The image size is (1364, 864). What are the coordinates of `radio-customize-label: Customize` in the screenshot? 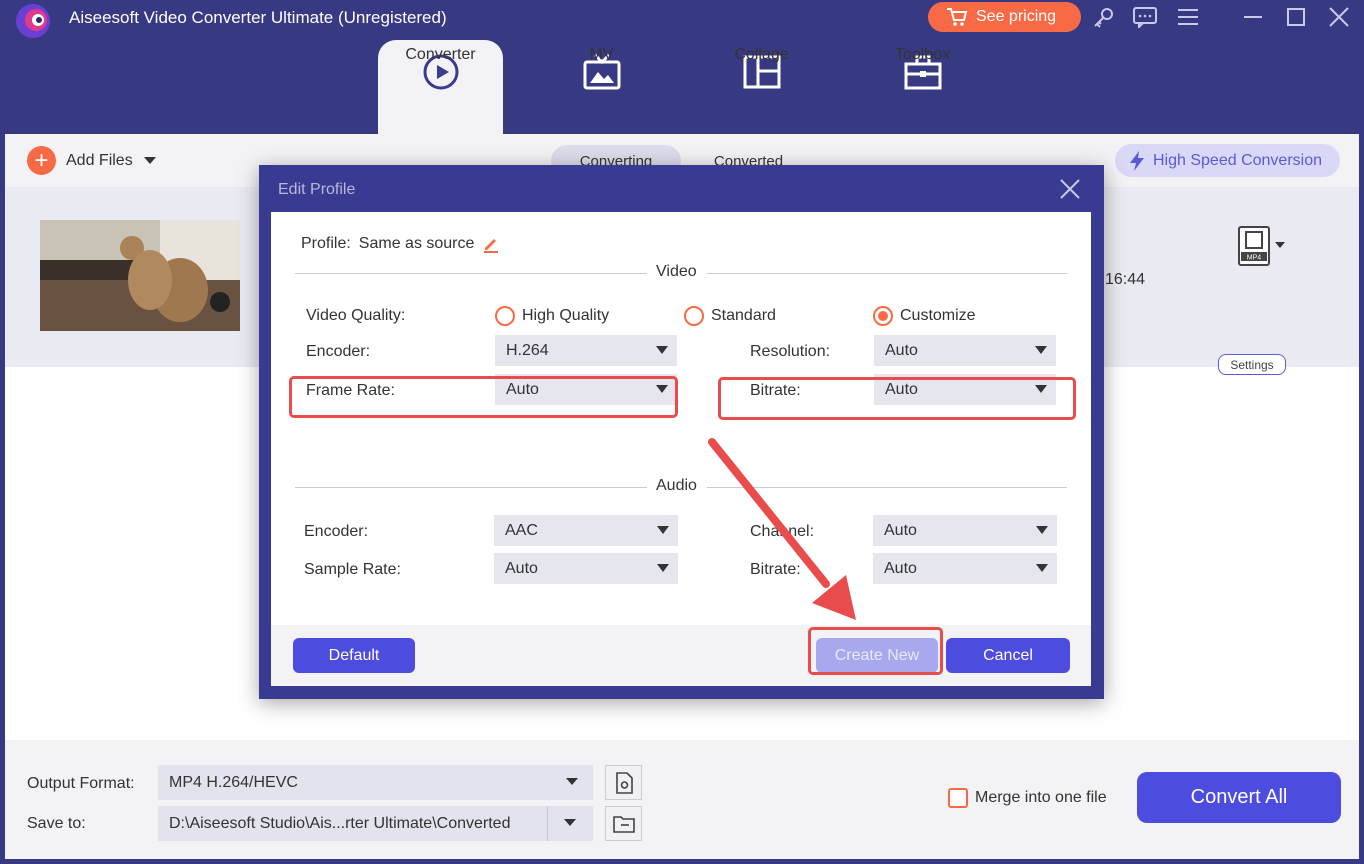 It's located at (938, 315).